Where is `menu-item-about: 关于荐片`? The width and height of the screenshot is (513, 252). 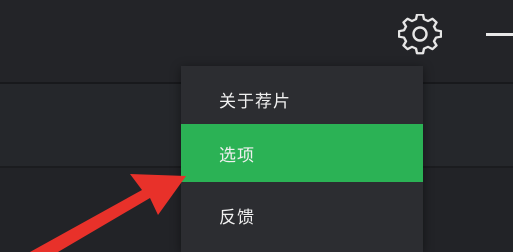 menu-item-about: 关于荐片 is located at coordinates (302, 99).